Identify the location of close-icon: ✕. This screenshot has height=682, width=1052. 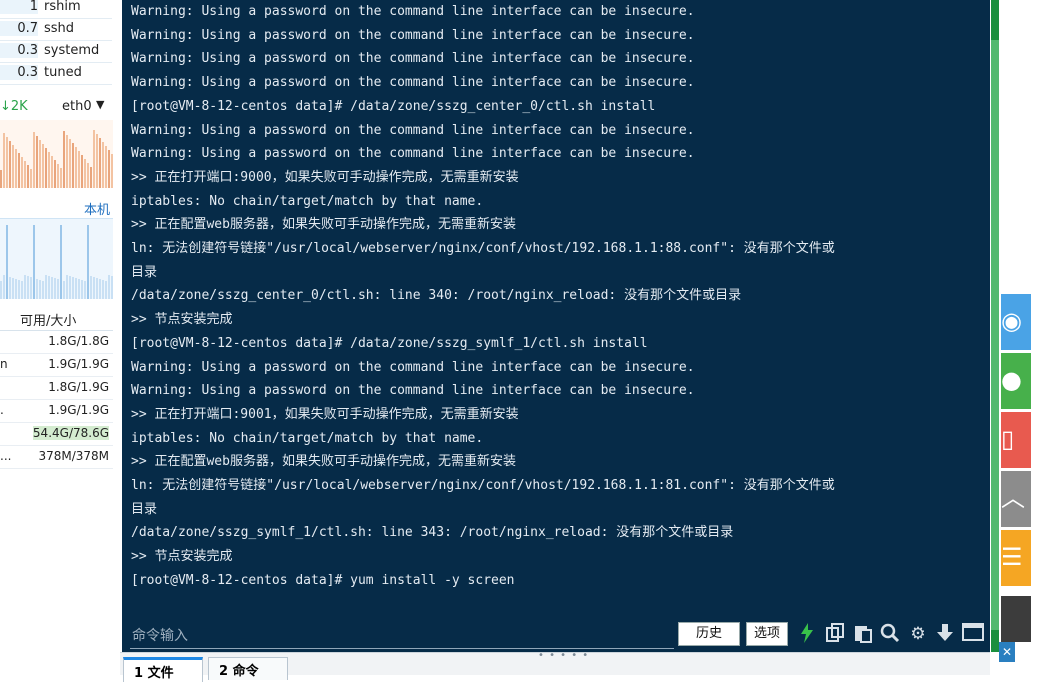
(1007, 652).